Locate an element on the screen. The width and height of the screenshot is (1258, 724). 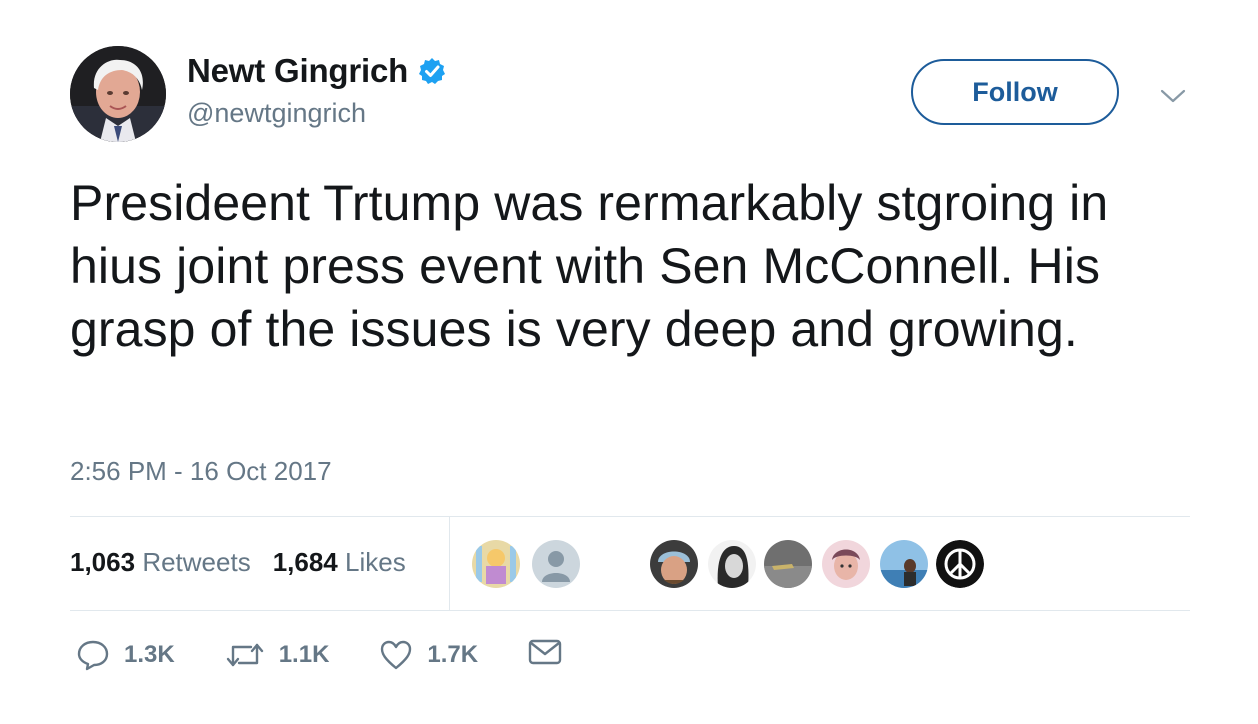
tweet-actions: 1.3K 1.1K 1.7K is located at coordinates (319, 654).